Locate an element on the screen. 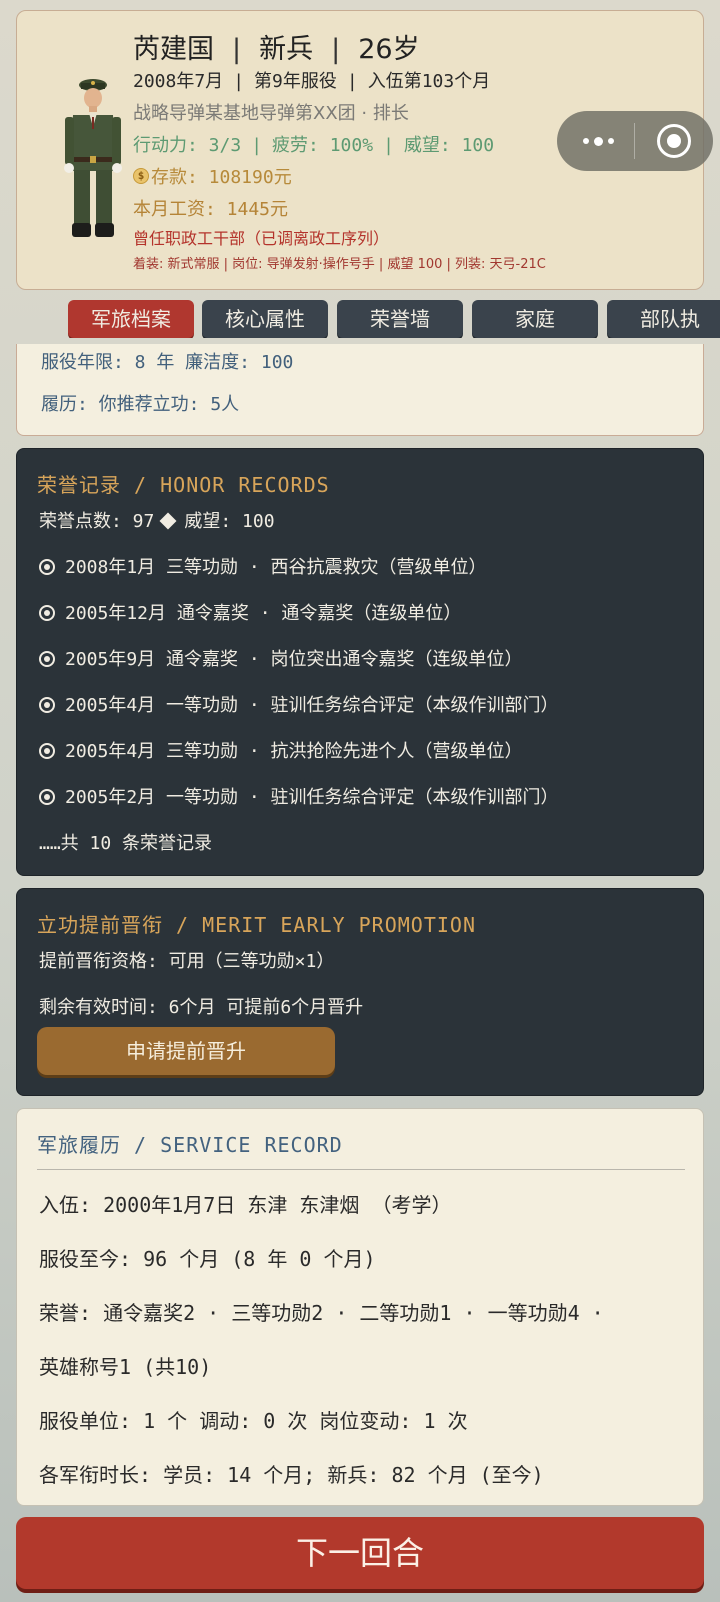 The height and width of the screenshot is (1602, 720). miniprogram-capsule is located at coordinates (635, 141).